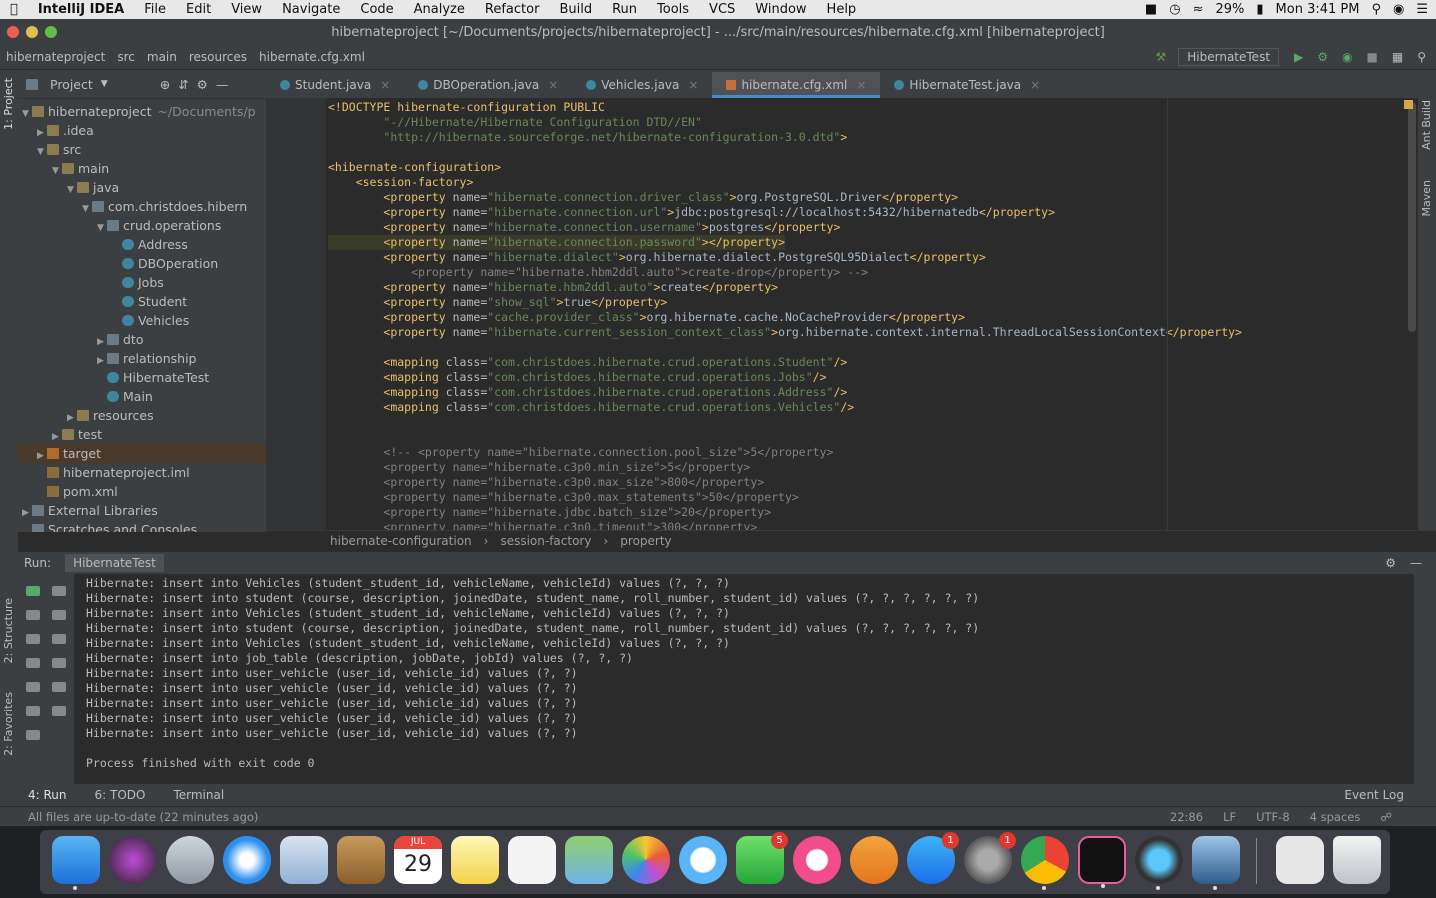 The image size is (1436, 898). I want to click on pause-icon, so click(33, 639).